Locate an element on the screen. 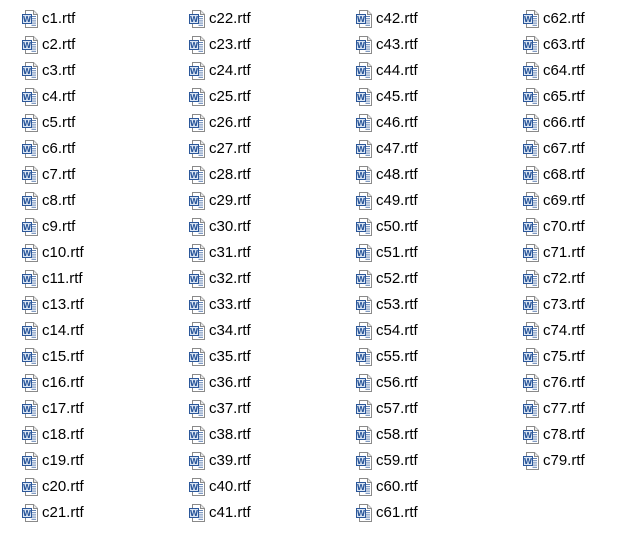  file-item: Wc37.rtf is located at coordinates (220, 409).